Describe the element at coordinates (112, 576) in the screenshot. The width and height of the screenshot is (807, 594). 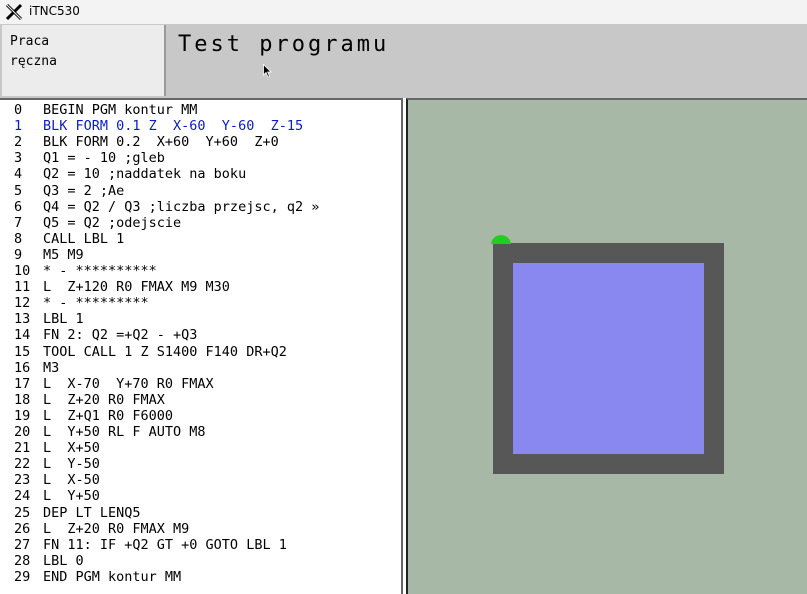
I see `line-text: END PGM kontur MM` at that location.